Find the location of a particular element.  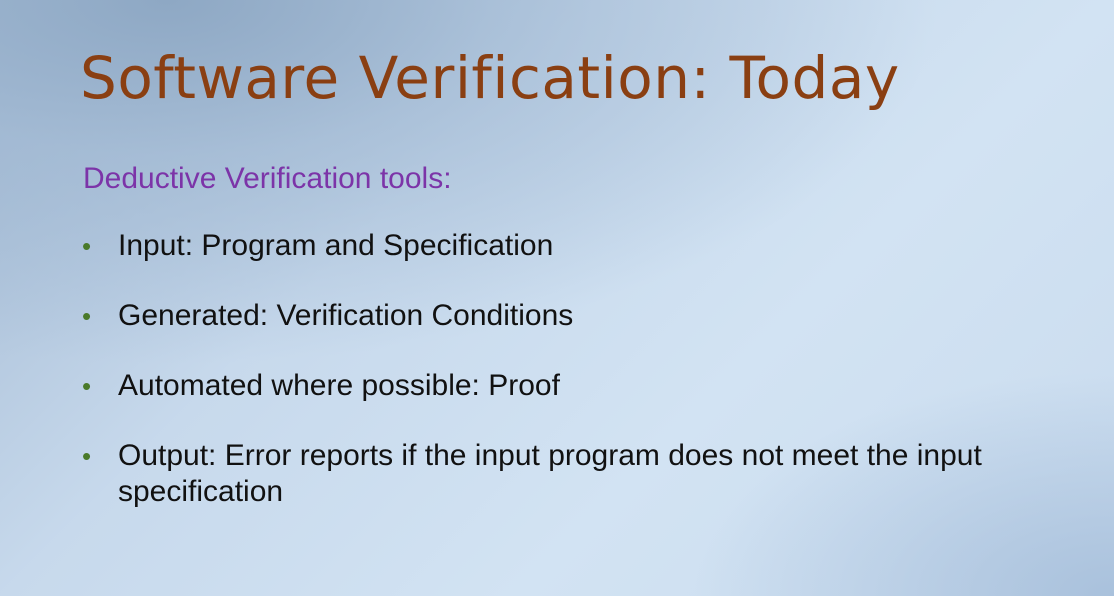

bullet-item: • Input: Program and Specification is located at coordinates (593, 246).